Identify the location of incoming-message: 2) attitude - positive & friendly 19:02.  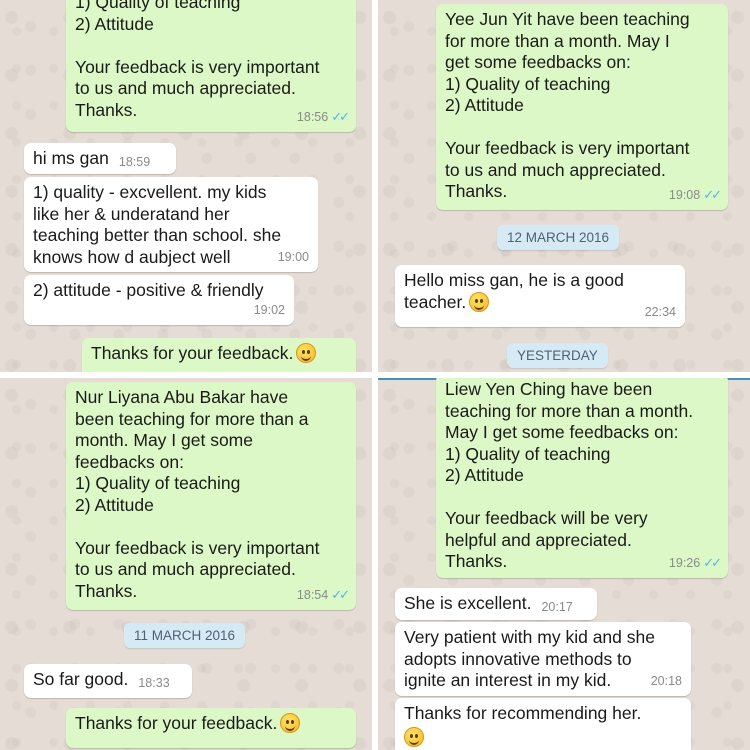
(159, 300).